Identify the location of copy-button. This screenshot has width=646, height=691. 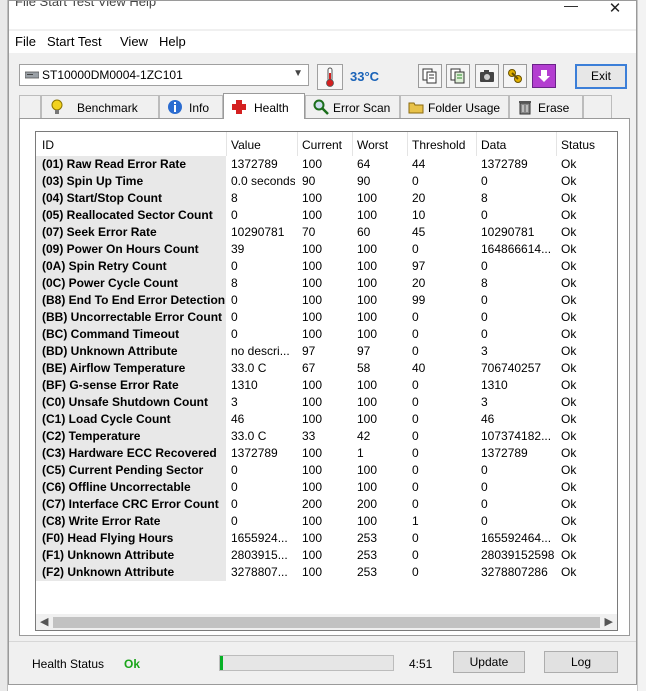
(430, 76).